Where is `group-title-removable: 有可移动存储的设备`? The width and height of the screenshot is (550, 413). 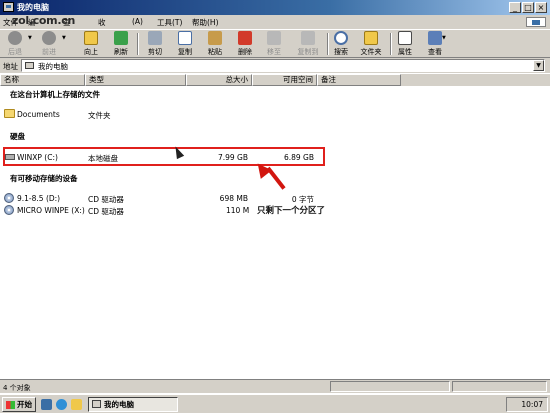
group-title-removable: 有可移动存储的设备 is located at coordinates (44, 178).